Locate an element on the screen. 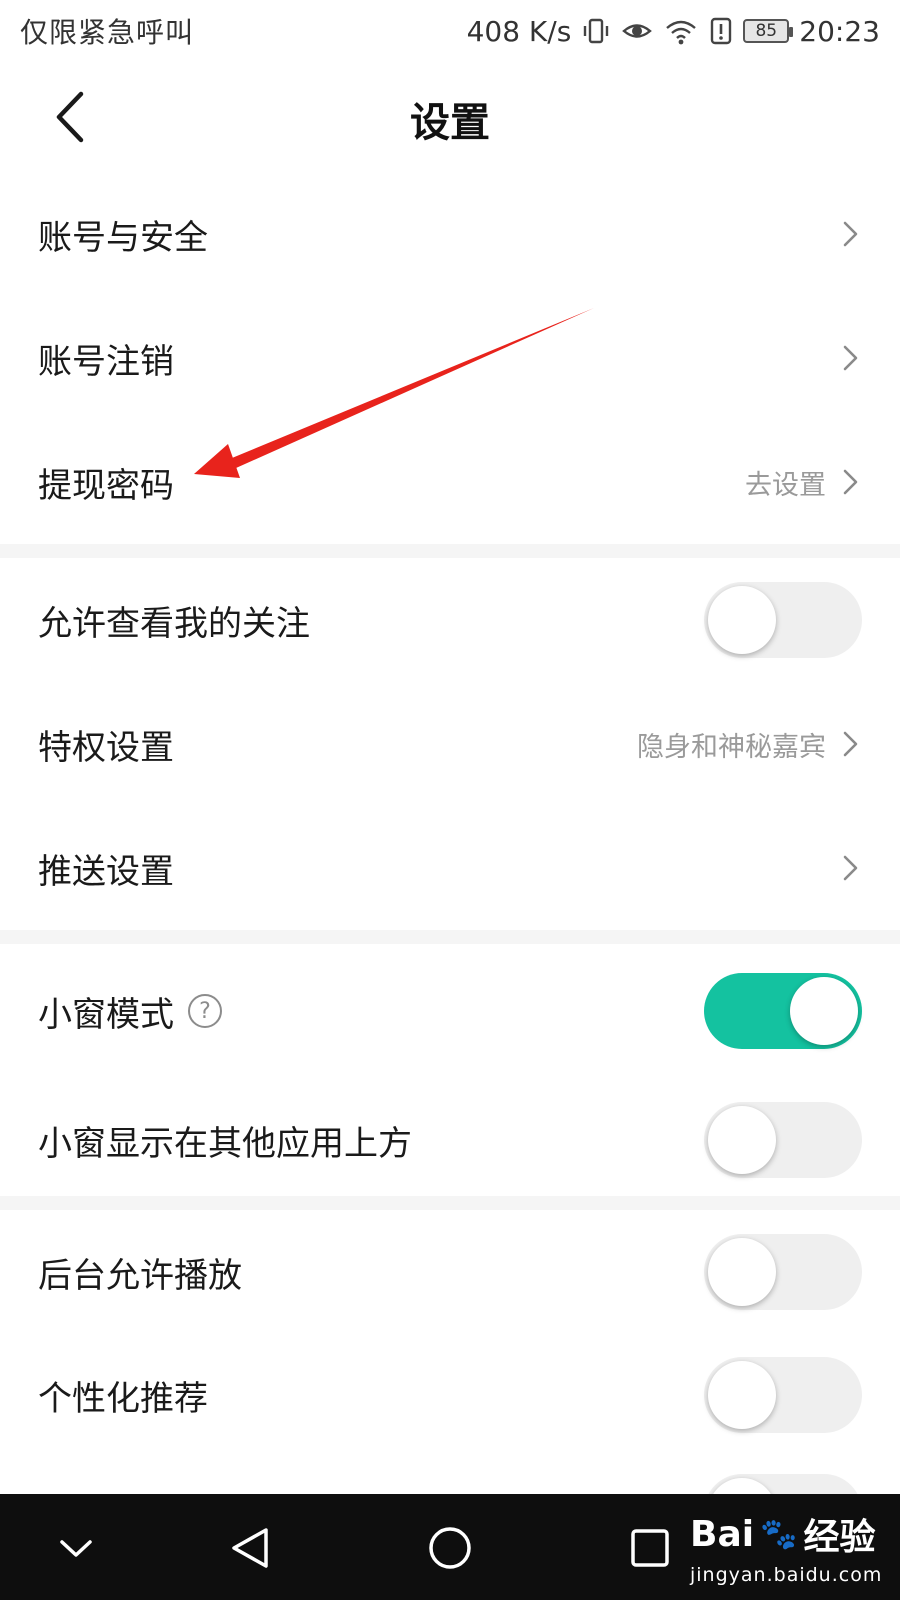 Image resolution: width=900 pixels, height=1600 pixels. nav-home-button is located at coordinates (450, 1548).